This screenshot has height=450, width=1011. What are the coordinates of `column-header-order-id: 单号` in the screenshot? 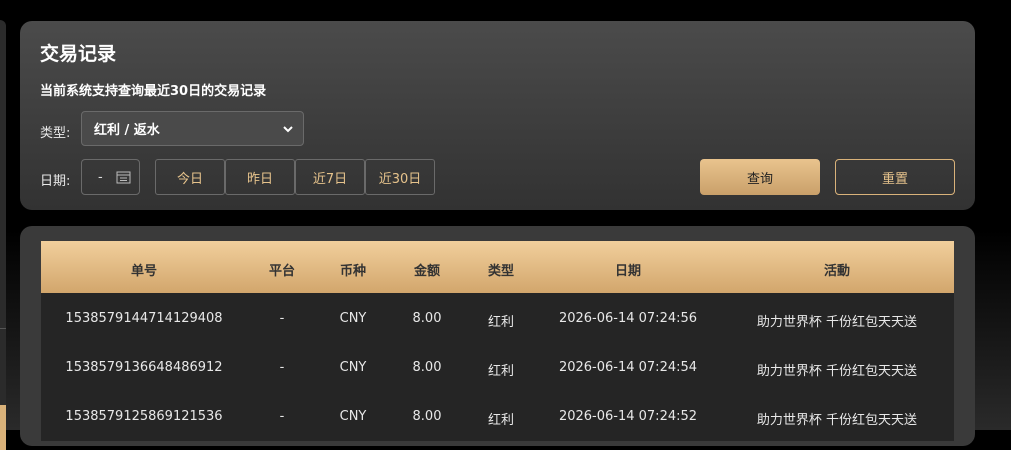 It's located at (144, 271).